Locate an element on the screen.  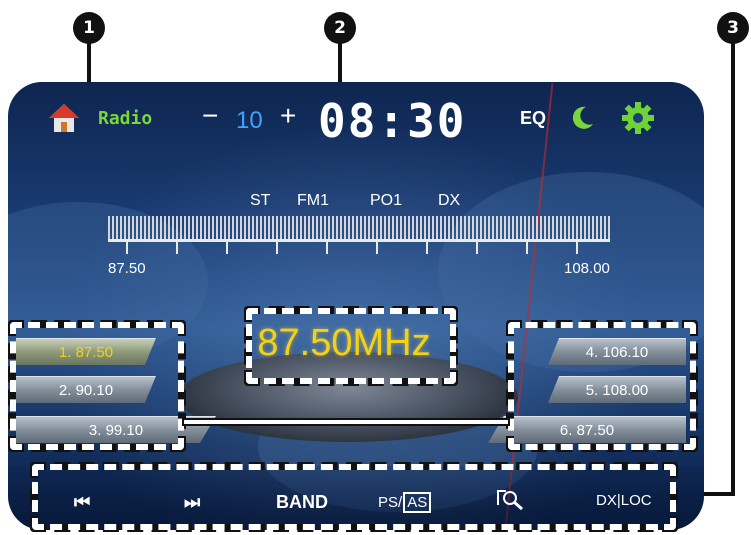
top-bar: Radio − 10 + 08:30 EQ is located at coordinates (356, 117).